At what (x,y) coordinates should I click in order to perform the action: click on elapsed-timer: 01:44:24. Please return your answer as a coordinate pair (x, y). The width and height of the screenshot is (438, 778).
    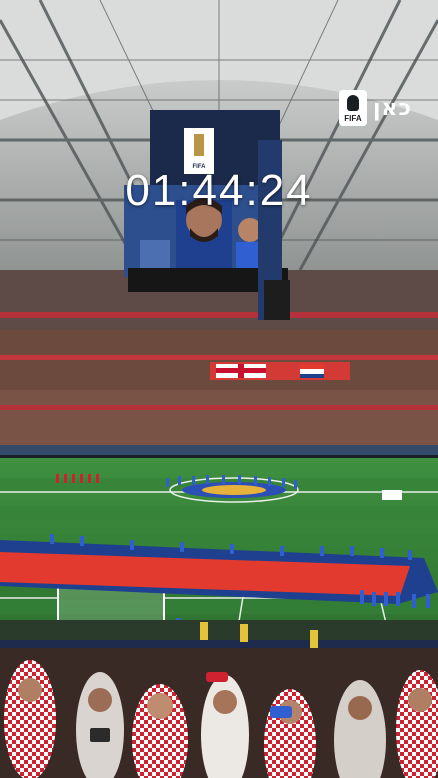
    Looking at the image, I should click on (219, 190).